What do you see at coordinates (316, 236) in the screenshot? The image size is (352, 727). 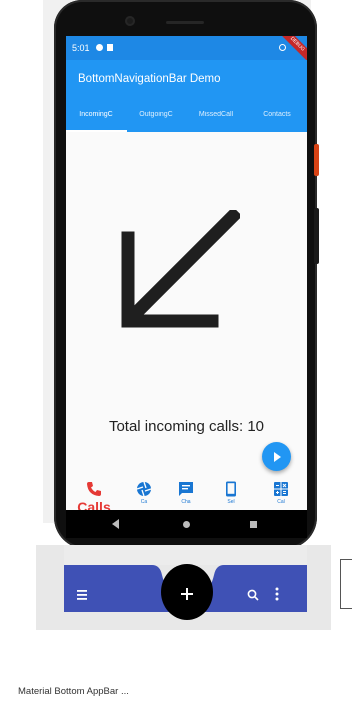 I see `volume-button` at bounding box center [316, 236].